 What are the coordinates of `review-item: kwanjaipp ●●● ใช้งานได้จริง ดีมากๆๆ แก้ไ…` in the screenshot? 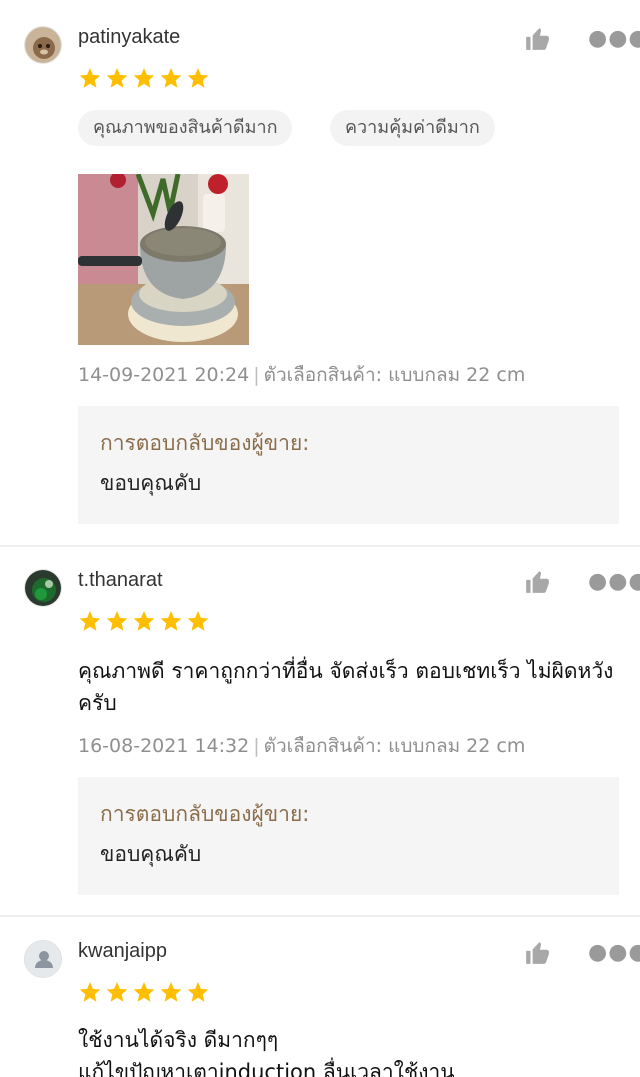 It's located at (320, 997).